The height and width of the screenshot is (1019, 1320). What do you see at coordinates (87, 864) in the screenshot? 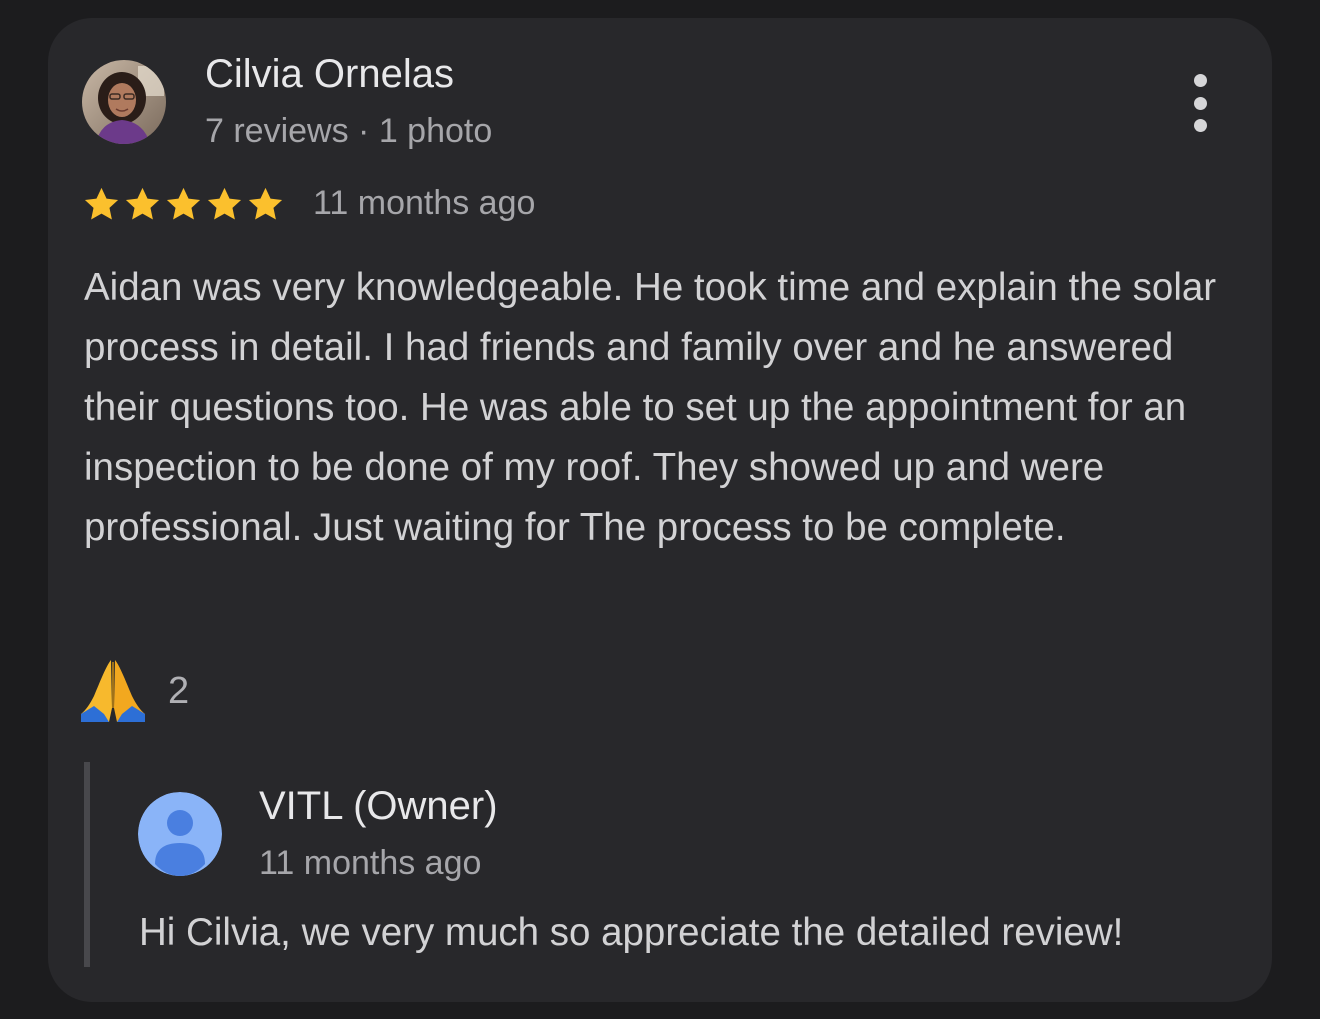
I see `owner-reply-divider` at bounding box center [87, 864].